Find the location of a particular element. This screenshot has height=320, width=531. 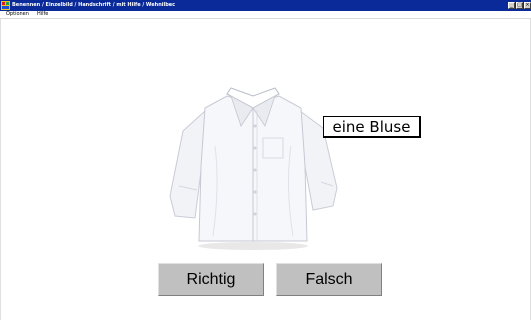

maximize-button: □ is located at coordinates (519, 5).